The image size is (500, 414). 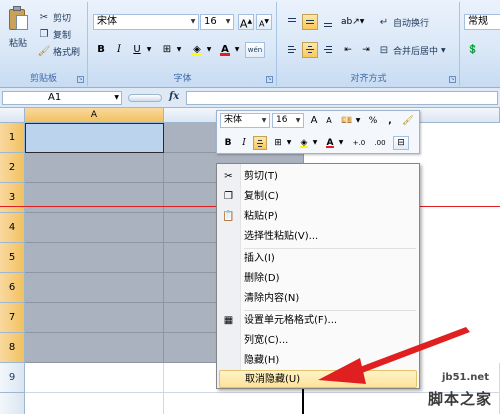 I want to click on mini-shrink-font-label: A, so click(x=329, y=120).